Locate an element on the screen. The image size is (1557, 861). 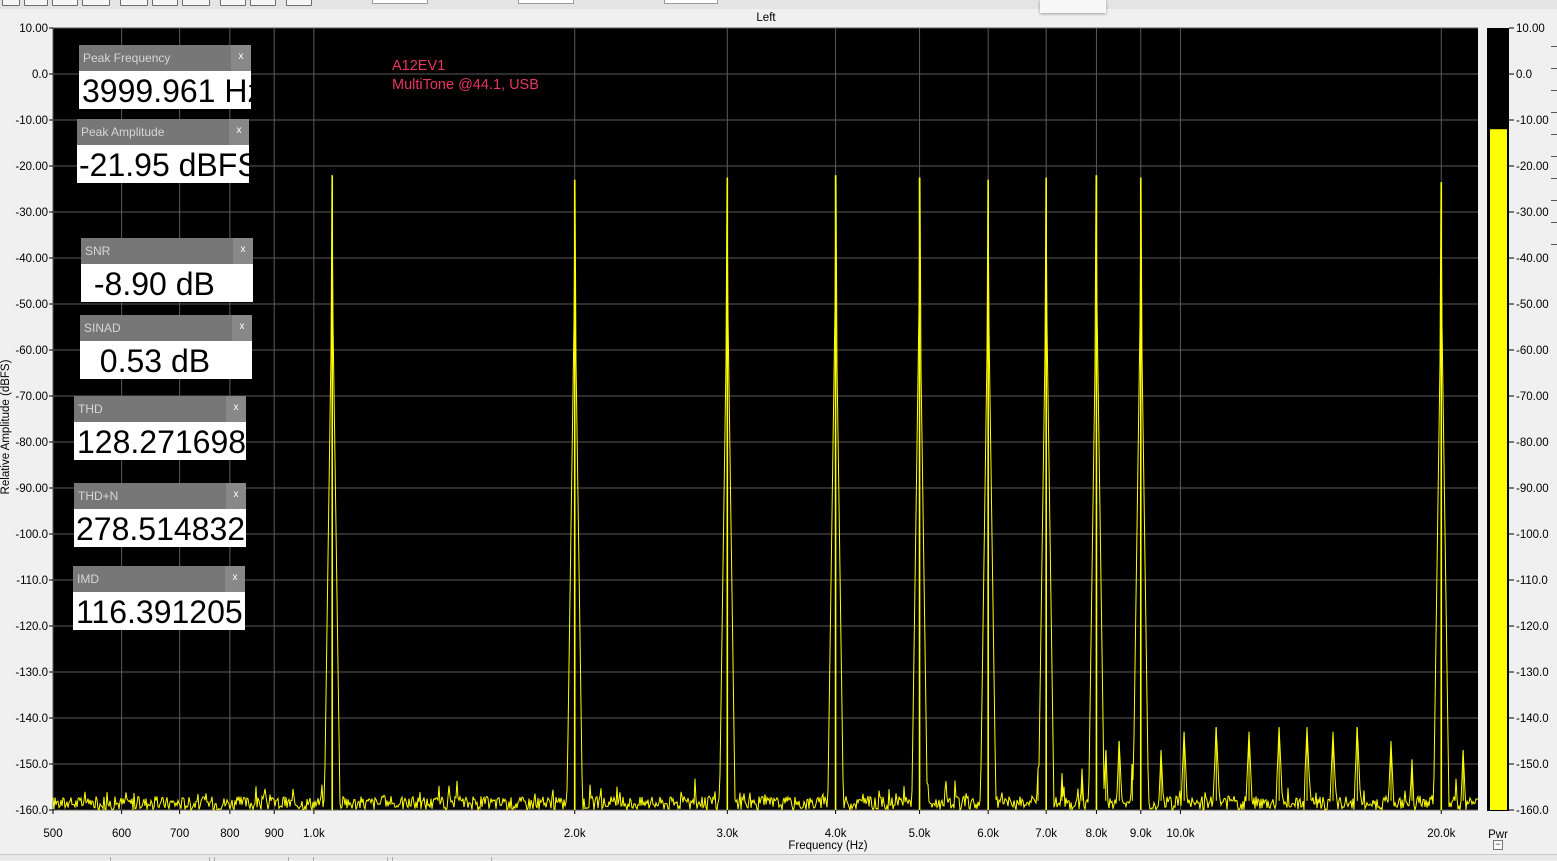
status-strip is located at coordinates (778, 857).